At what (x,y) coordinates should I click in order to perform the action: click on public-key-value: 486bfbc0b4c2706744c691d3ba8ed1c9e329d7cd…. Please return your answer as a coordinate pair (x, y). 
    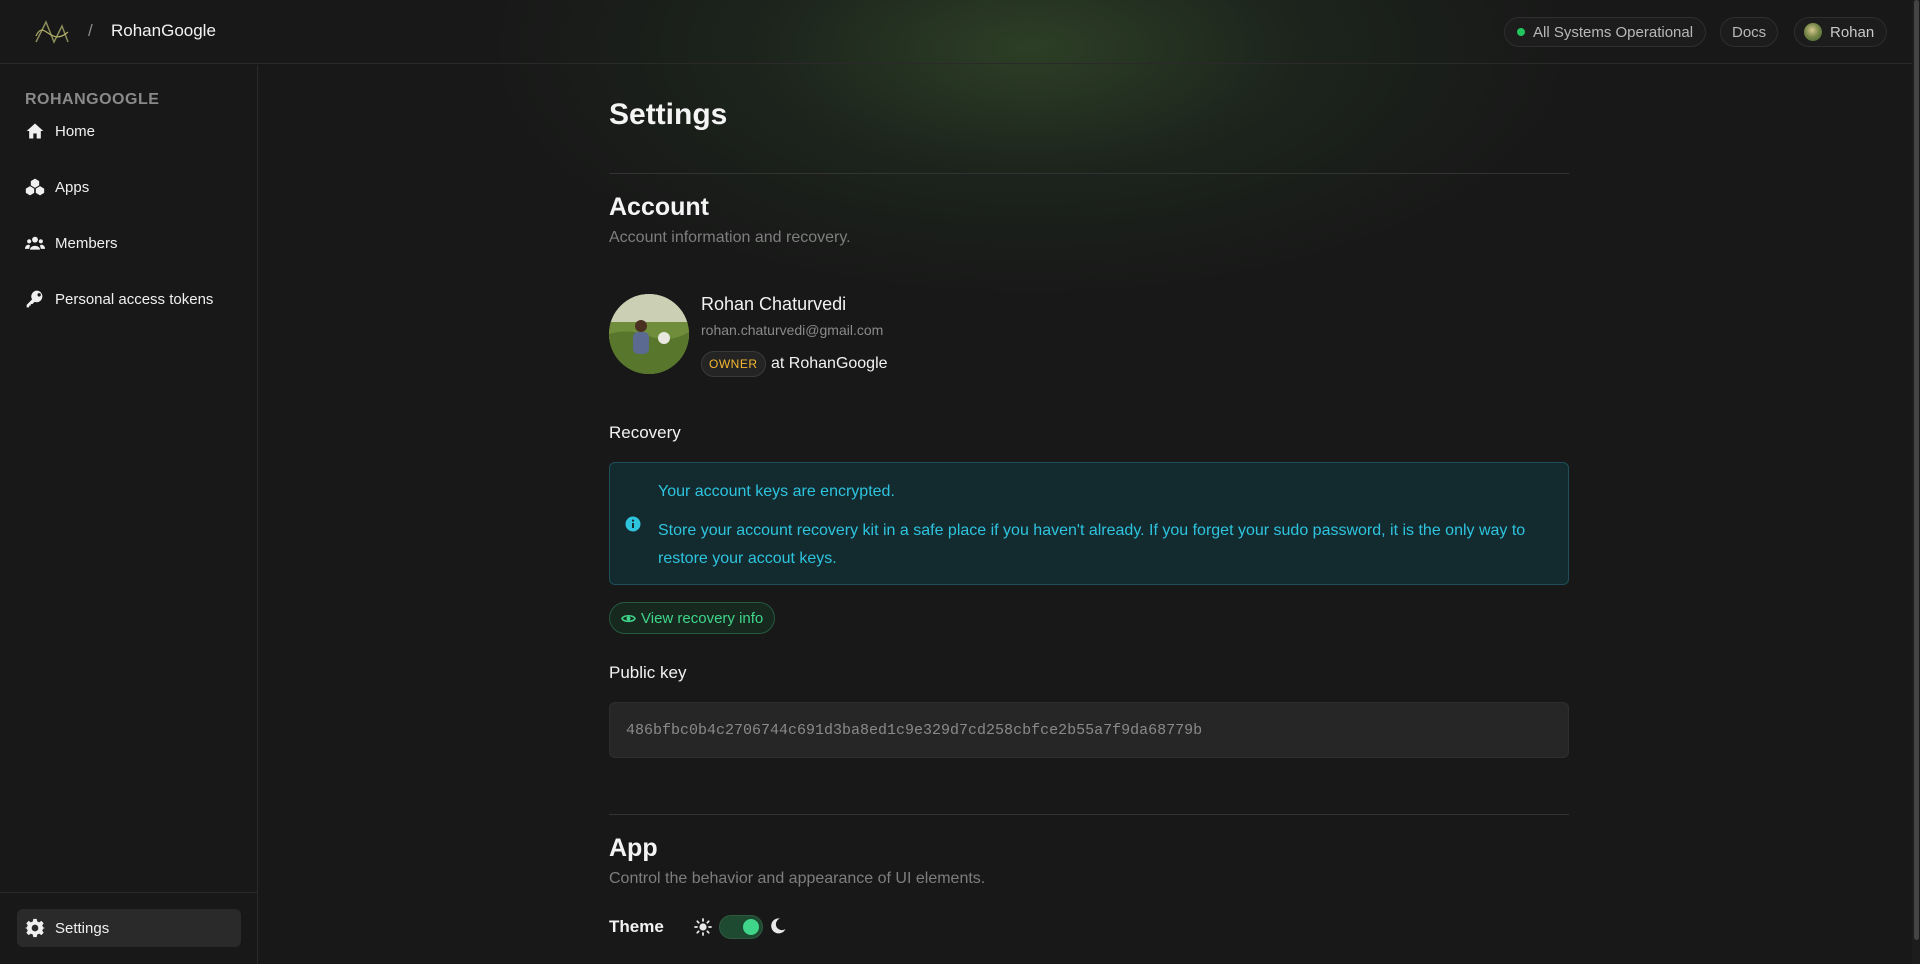
    Looking at the image, I should click on (914, 730).